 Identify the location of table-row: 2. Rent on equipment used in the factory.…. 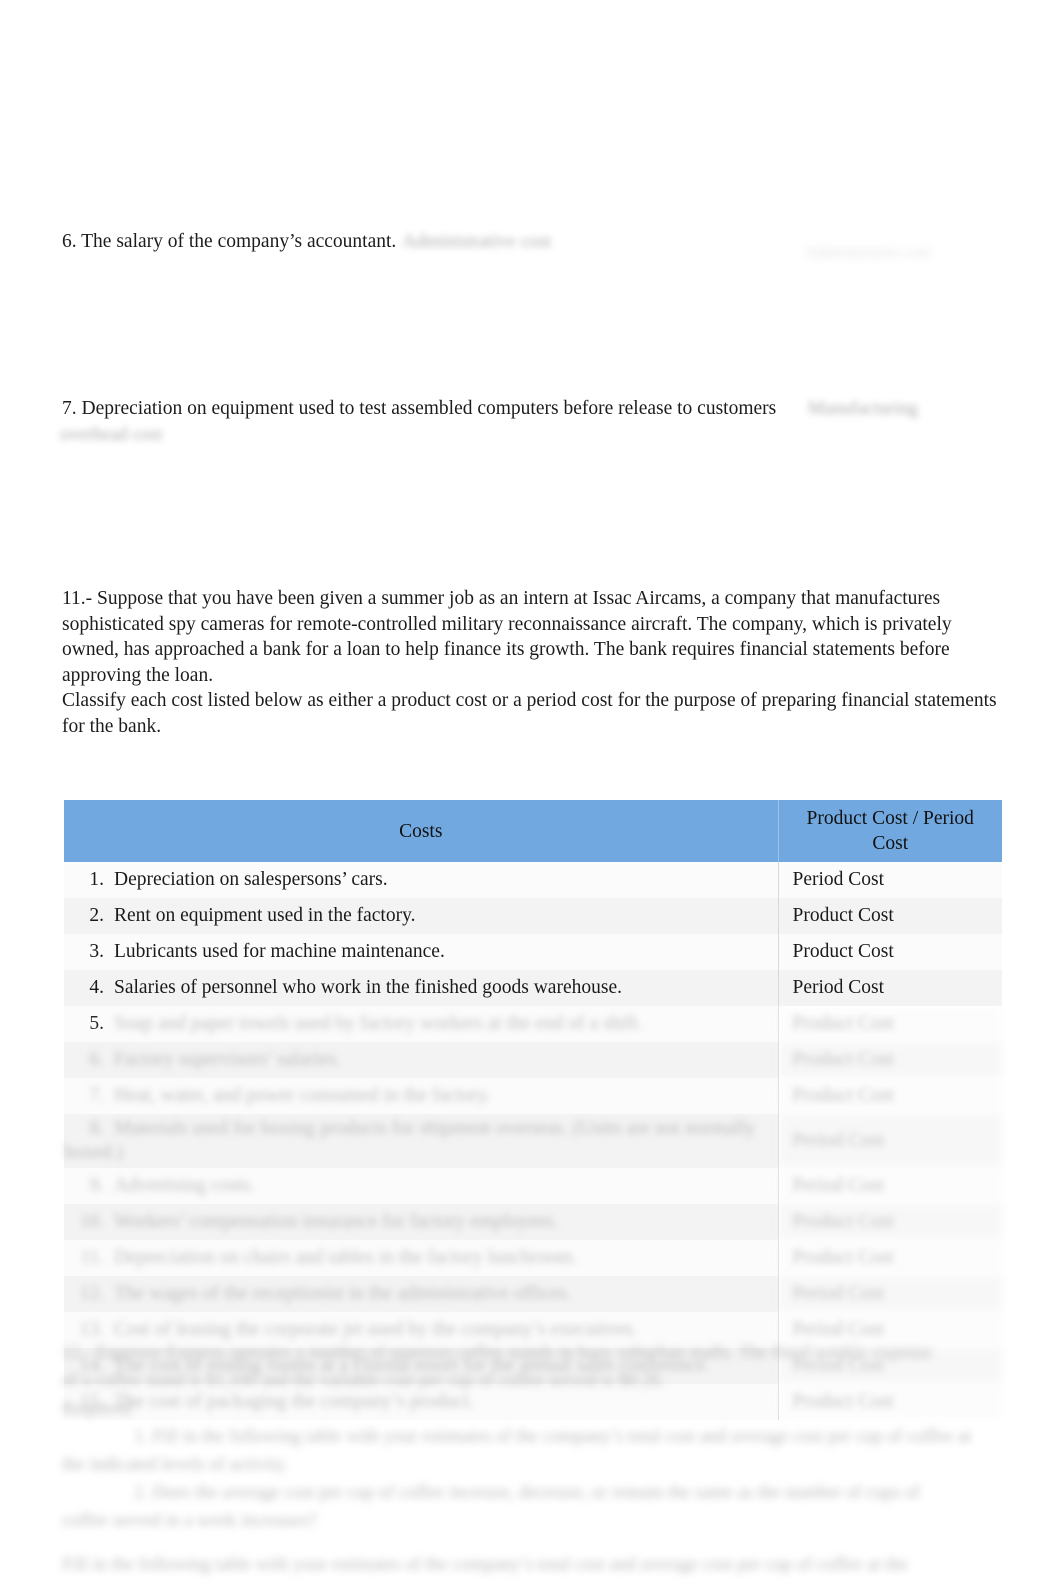
(533, 916).